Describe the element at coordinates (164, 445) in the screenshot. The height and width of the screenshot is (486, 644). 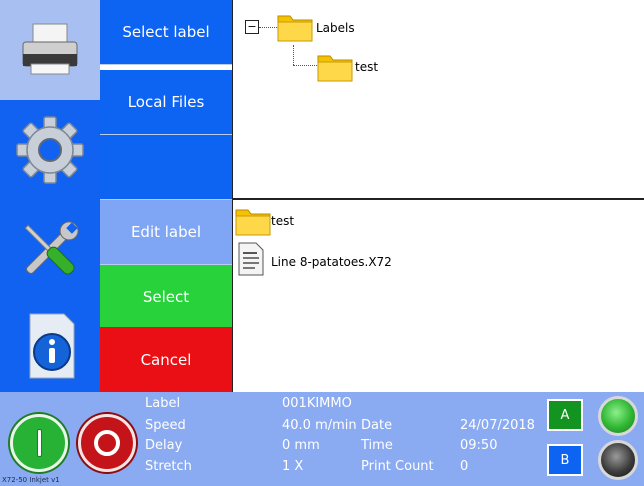
I see `delay-key: Delay` at that location.